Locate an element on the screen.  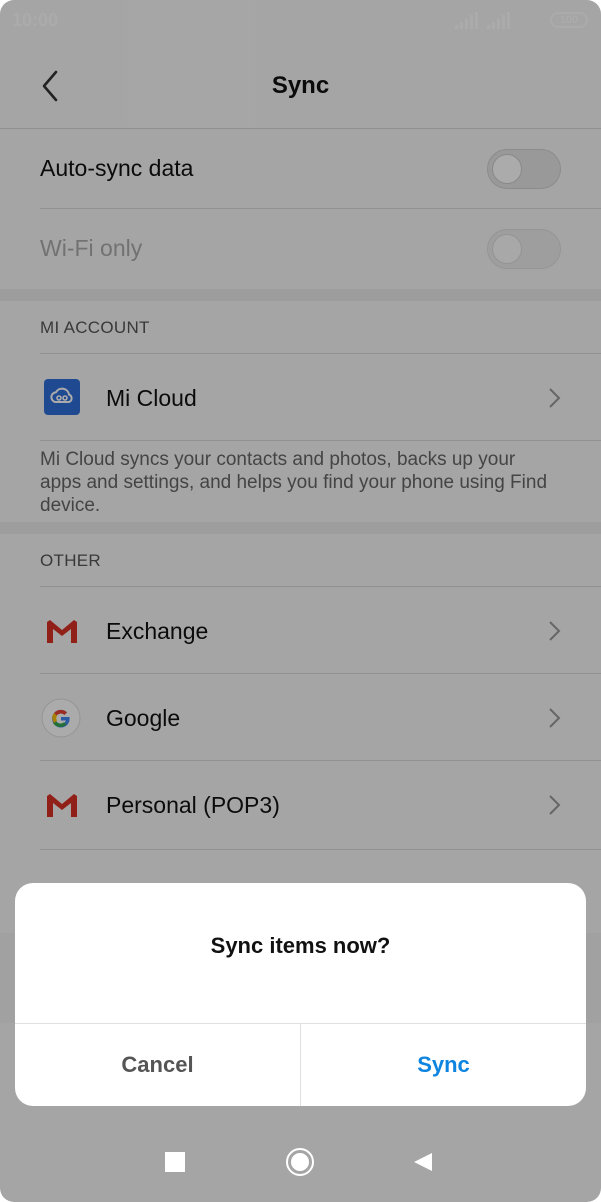
navigation-bar is located at coordinates (300, 1162).